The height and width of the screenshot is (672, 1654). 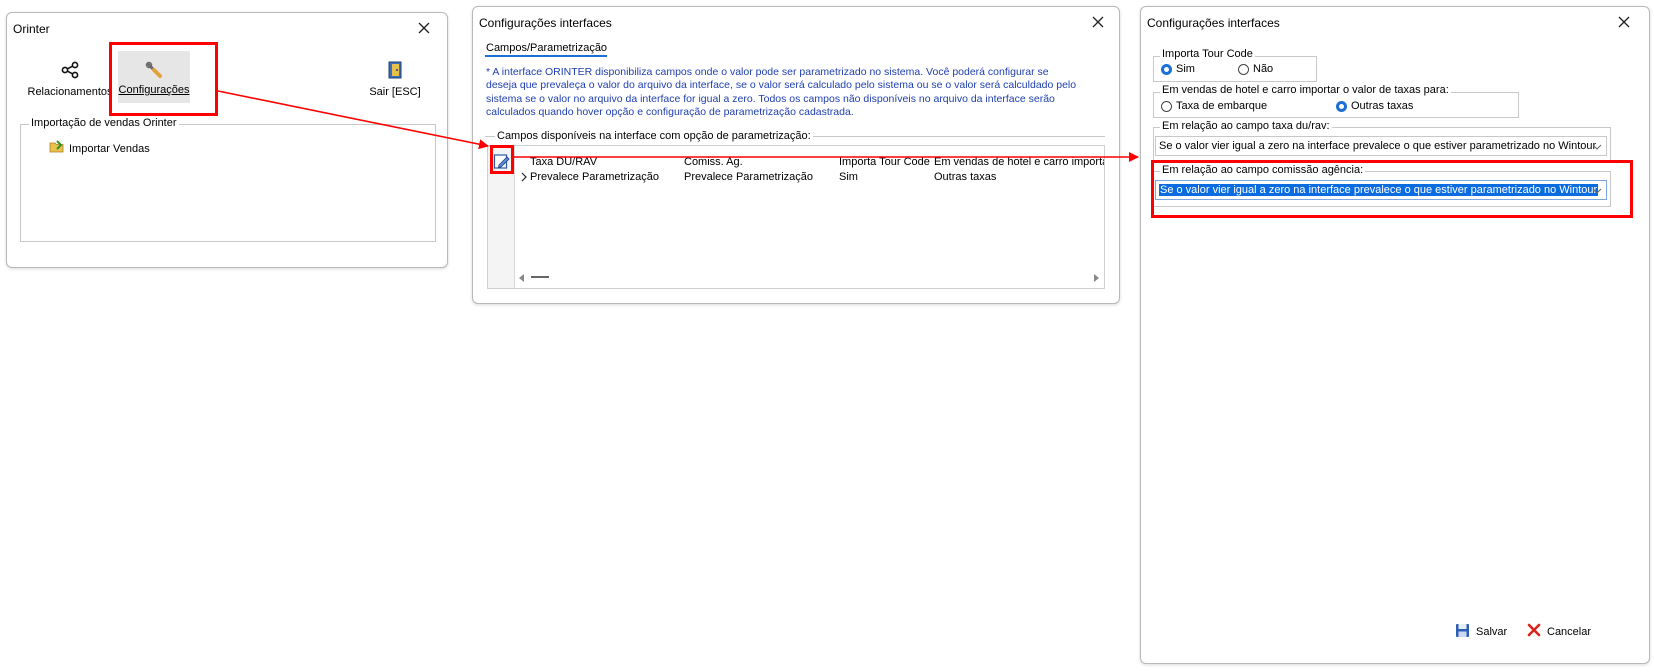 What do you see at coordinates (395, 71) in the screenshot?
I see `exit-door-icon` at bounding box center [395, 71].